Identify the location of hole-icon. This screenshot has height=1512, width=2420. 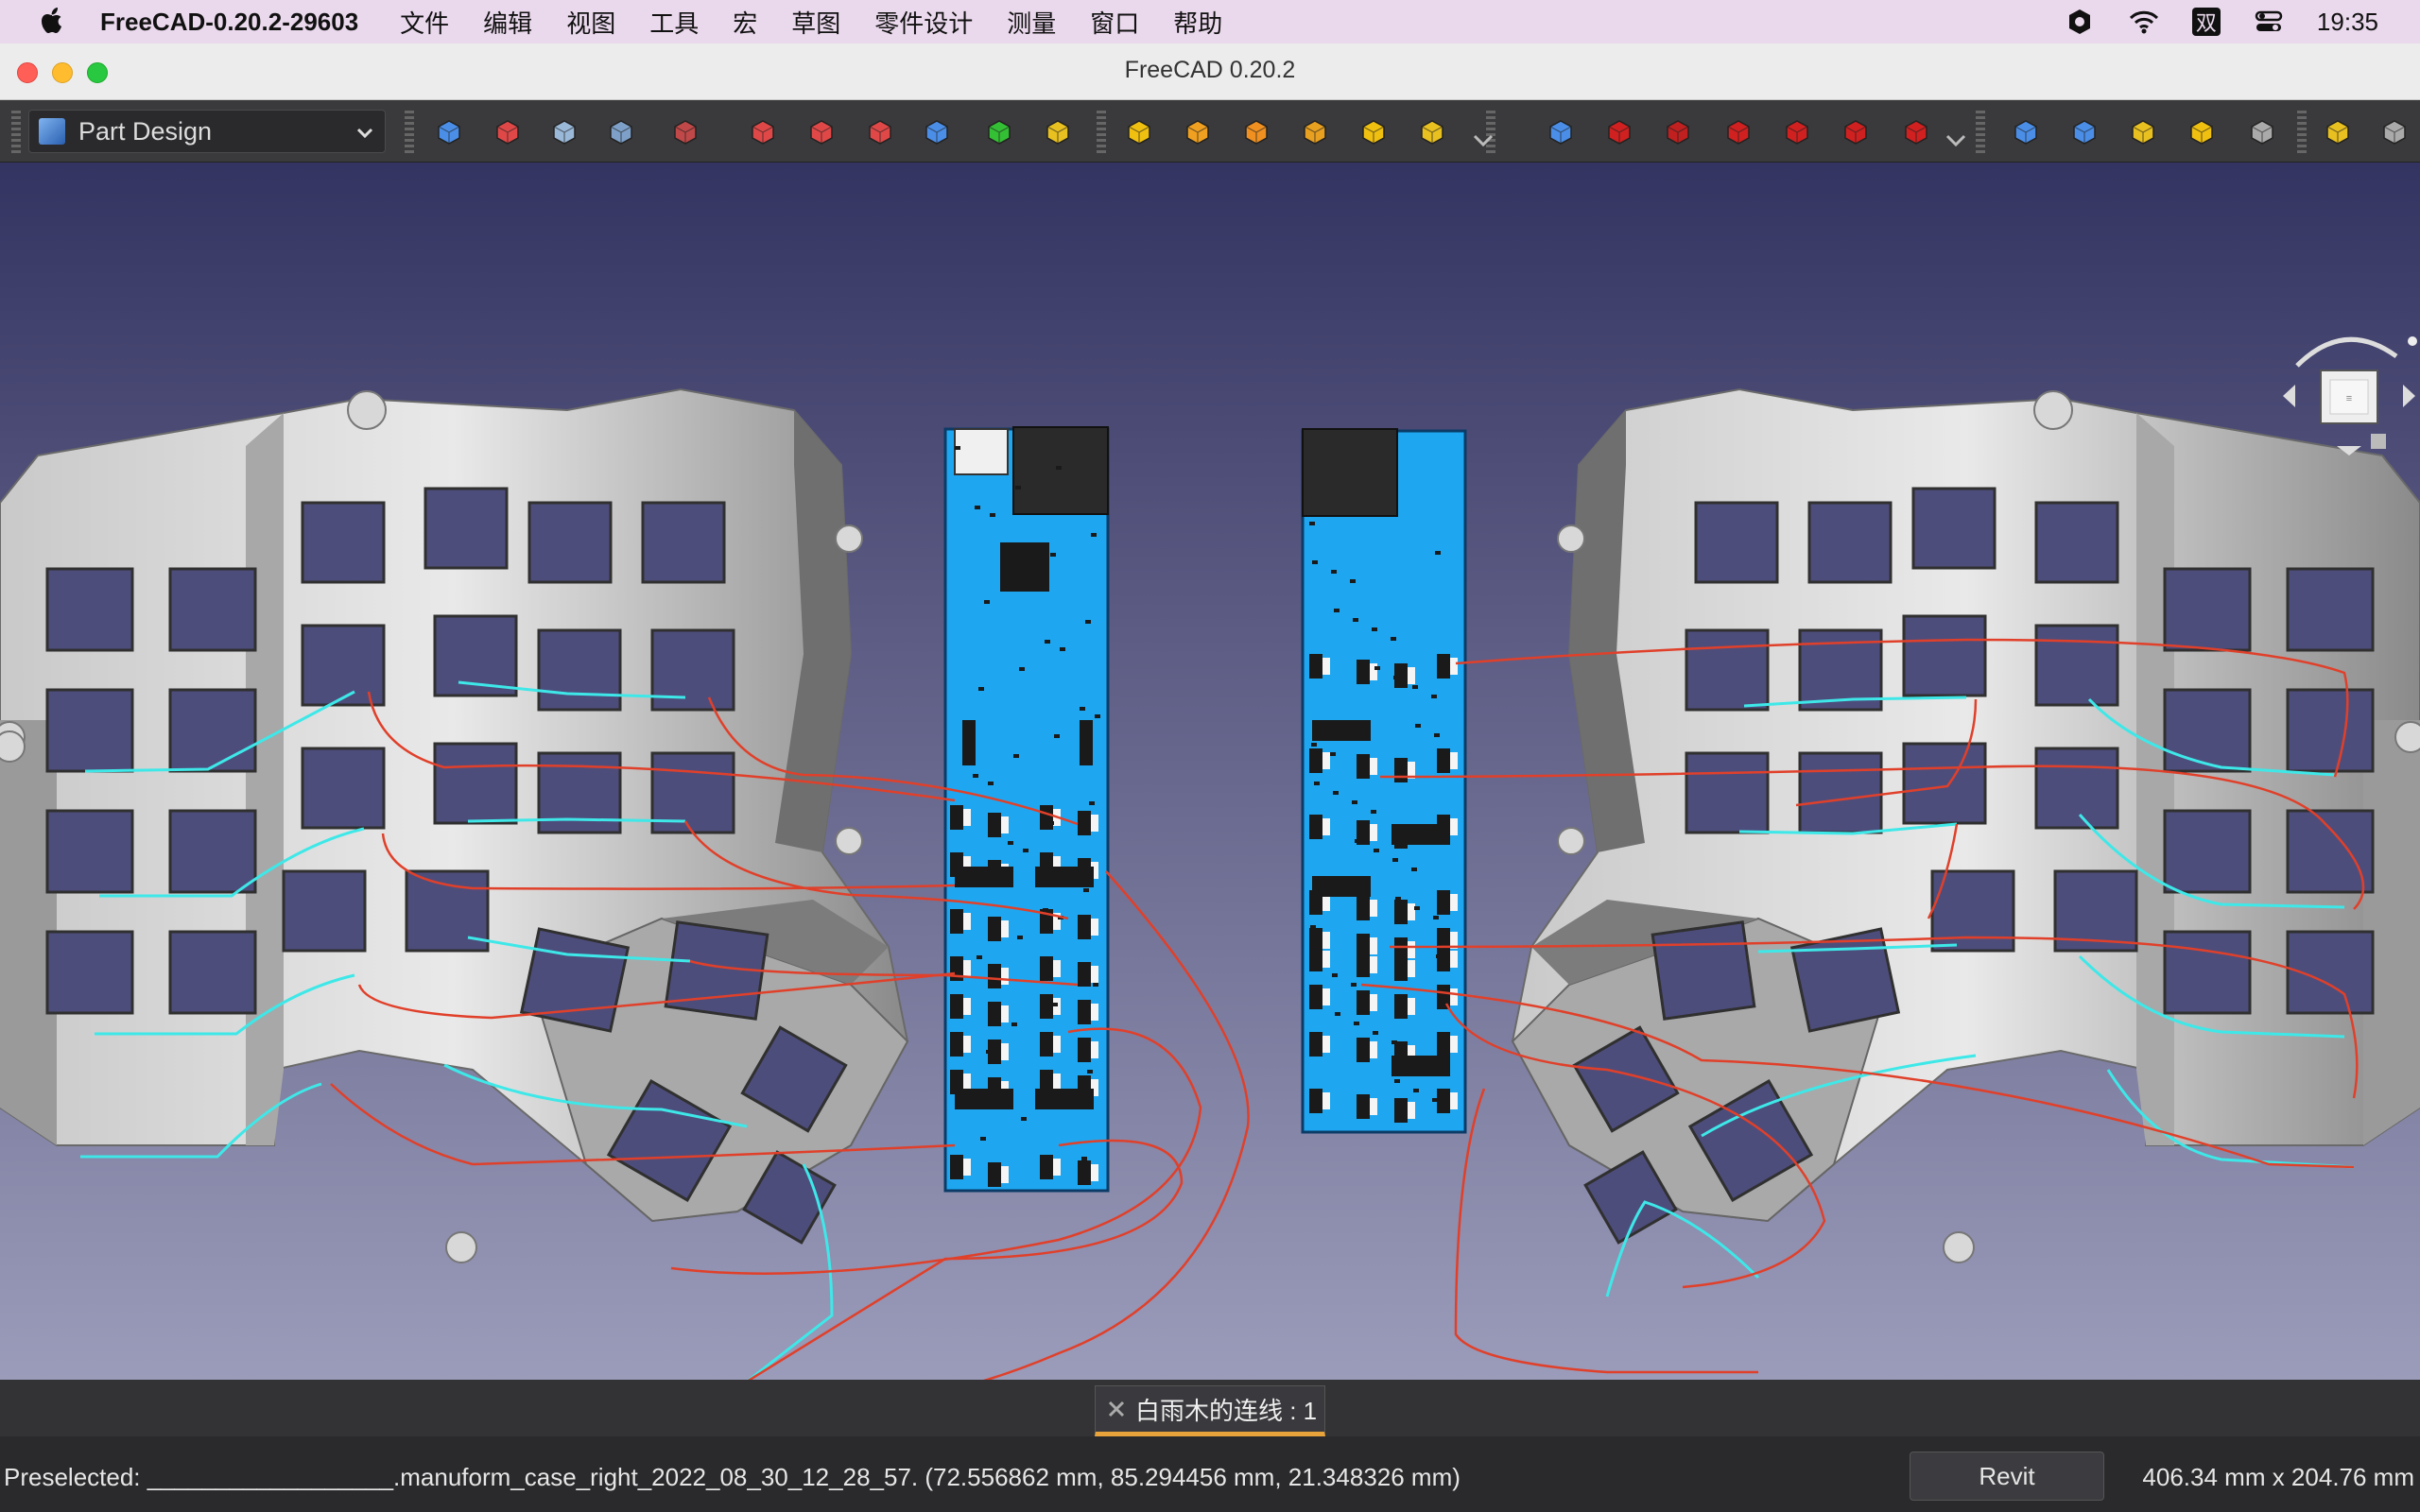
(1619, 131).